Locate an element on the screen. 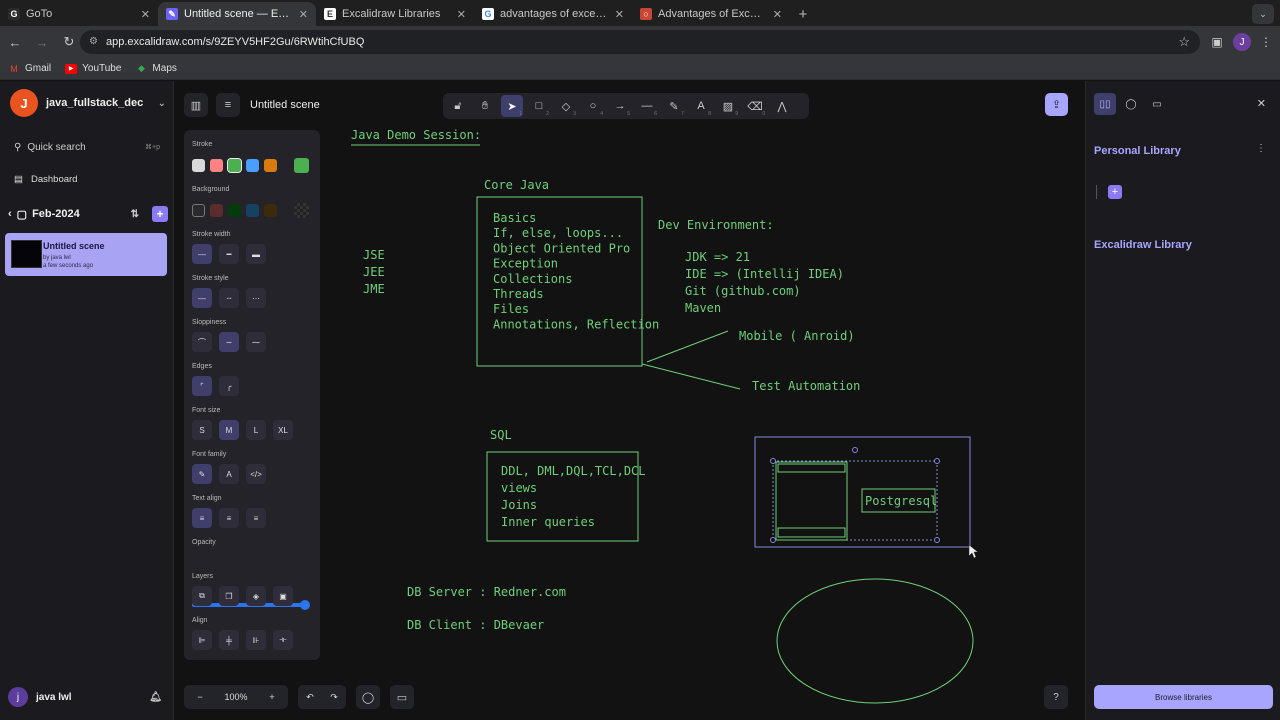 This screenshot has width=1280, height=720. selection-tool-icon: ➤ 1 is located at coordinates (512, 106).